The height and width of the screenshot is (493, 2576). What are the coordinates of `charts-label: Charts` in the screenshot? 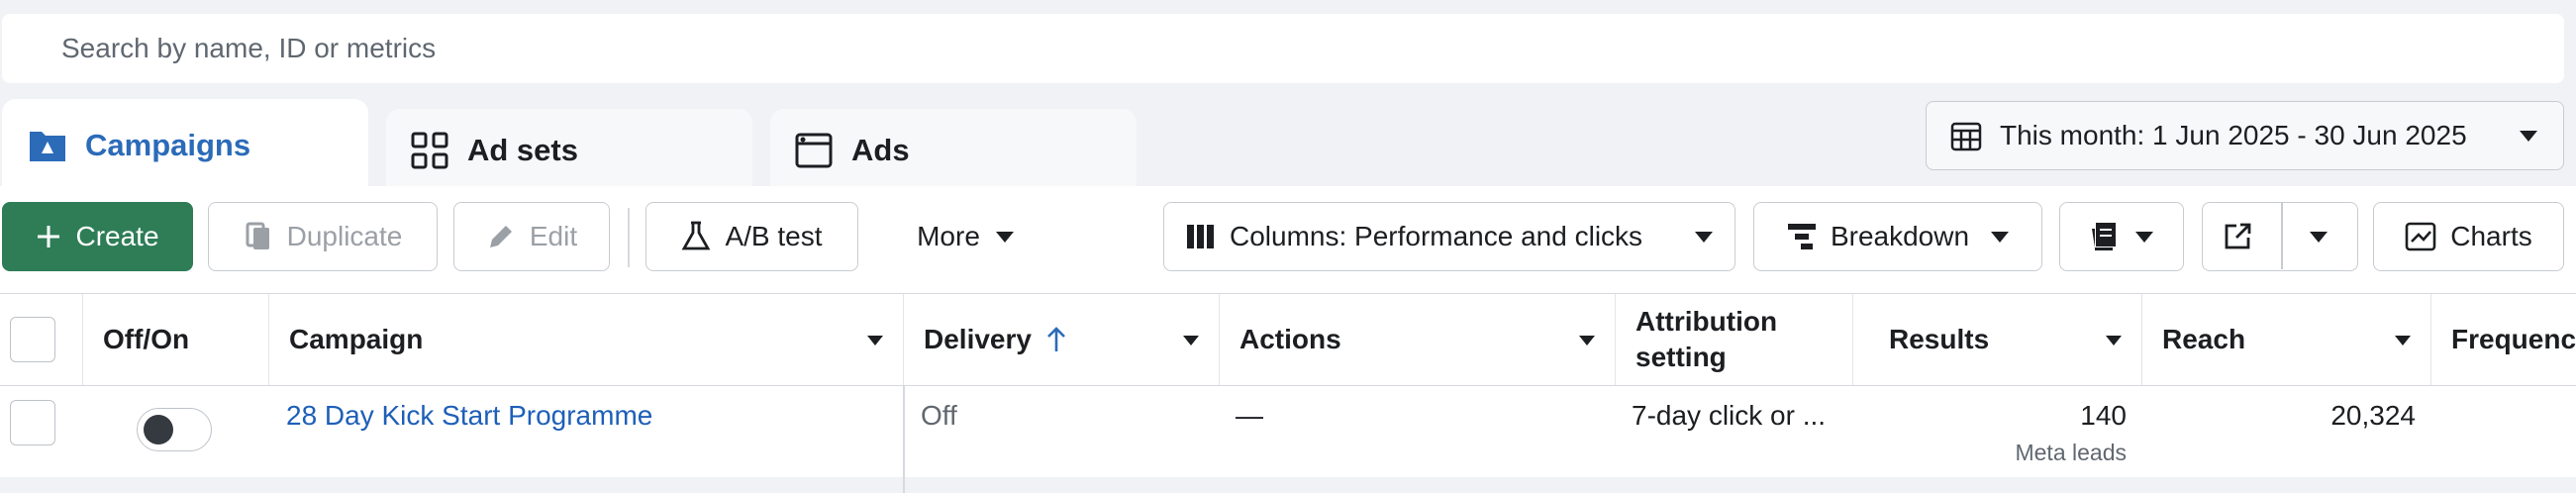 It's located at (2491, 236).